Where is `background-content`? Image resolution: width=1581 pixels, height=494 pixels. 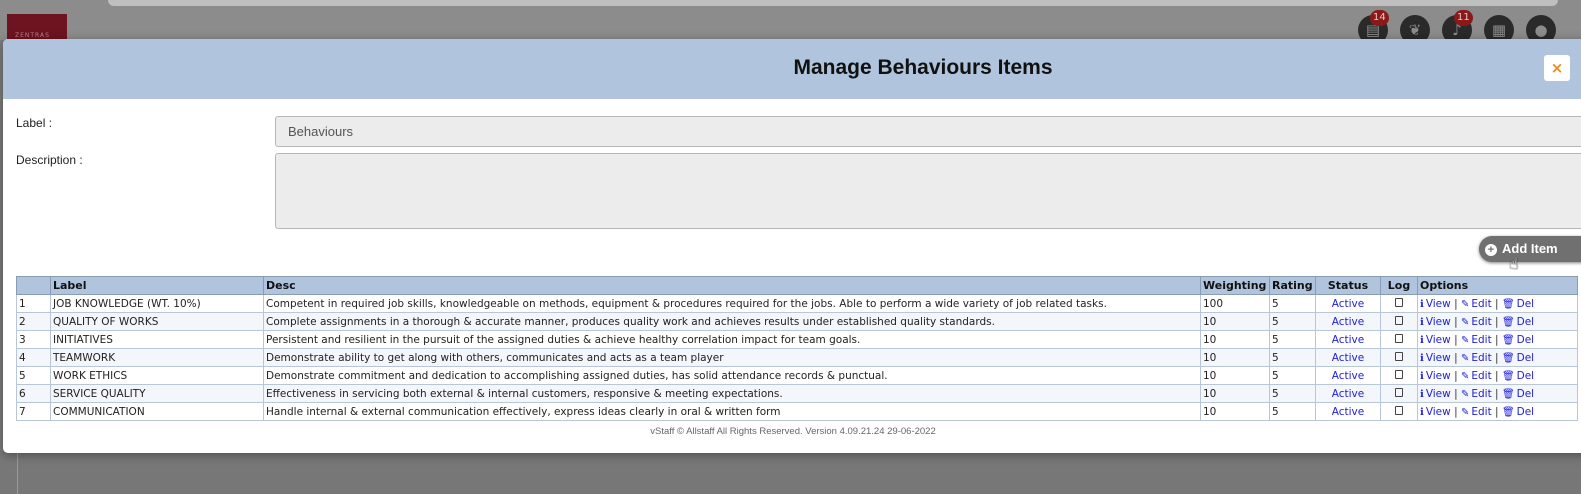 background-content is located at coordinates (790, 473).